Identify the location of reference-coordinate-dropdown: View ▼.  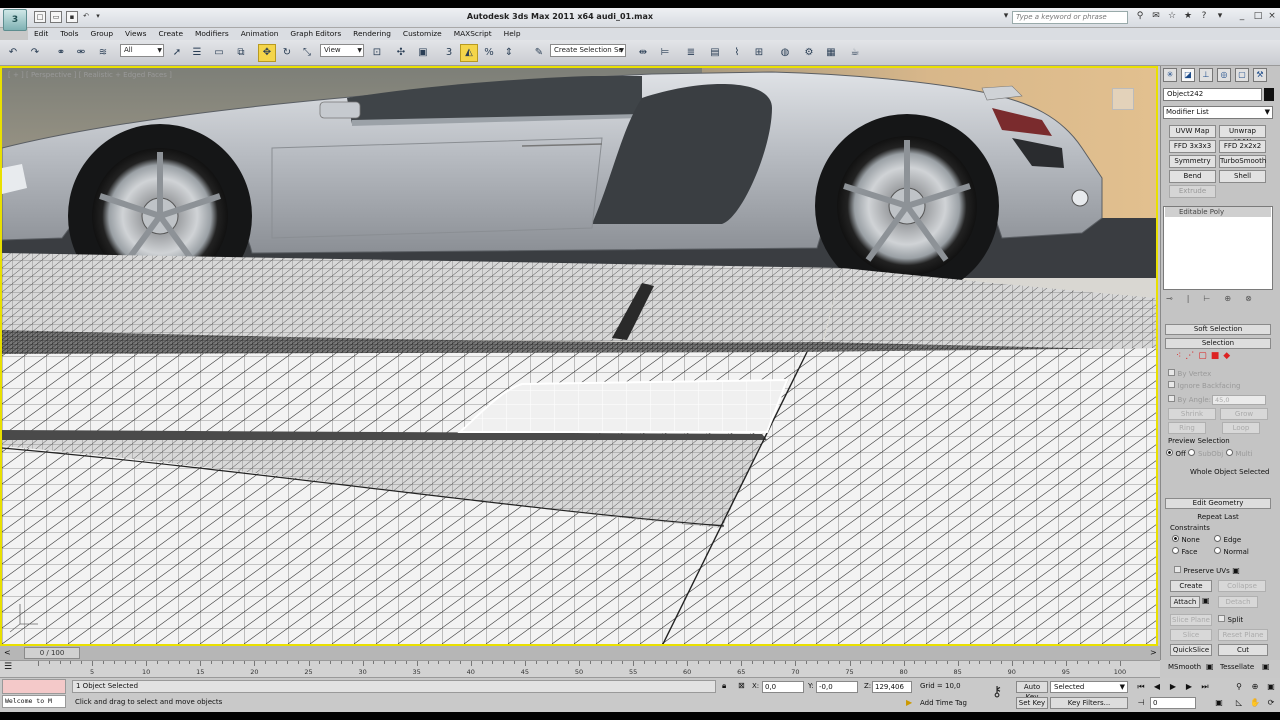
(342, 50).